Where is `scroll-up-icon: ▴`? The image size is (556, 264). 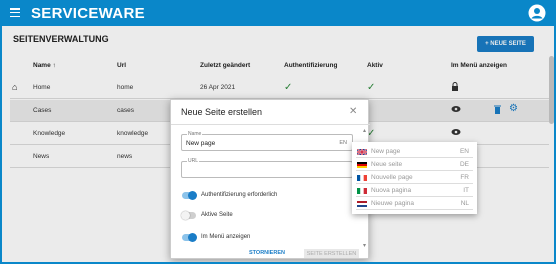
scroll-up-icon: ▴ is located at coordinates (364, 130).